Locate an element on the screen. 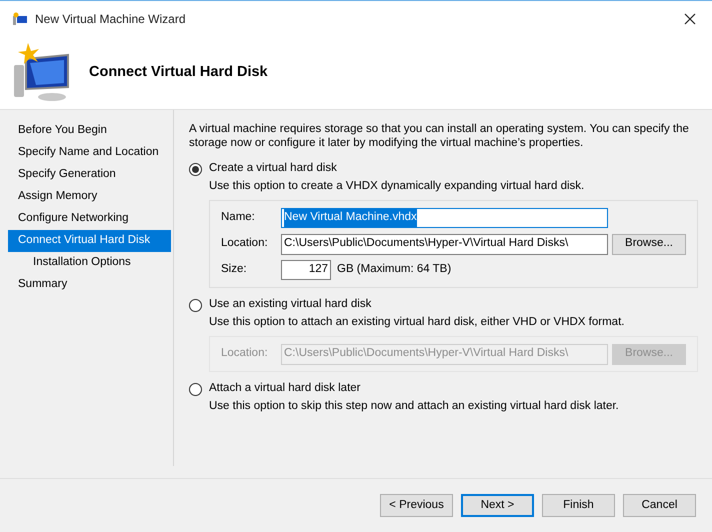 This screenshot has width=712, height=532. computer-icon is located at coordinates (20, 19).